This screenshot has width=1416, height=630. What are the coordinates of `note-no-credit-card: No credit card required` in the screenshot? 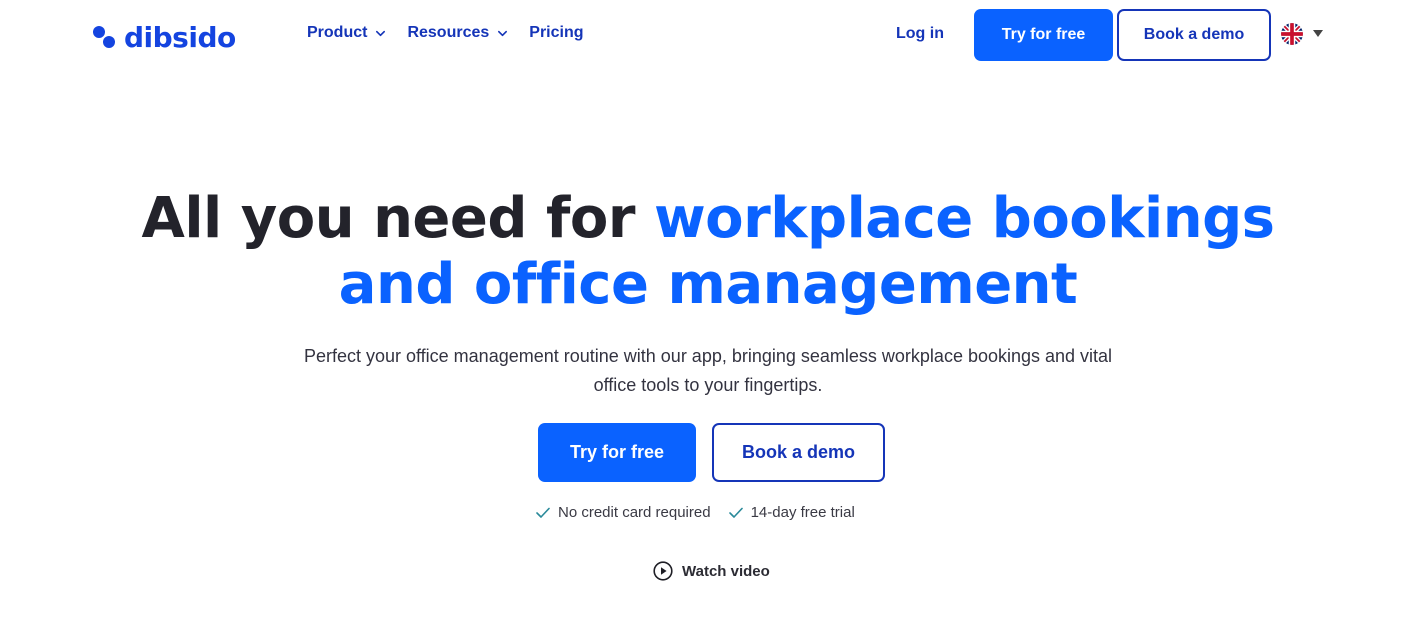 It's located at (623, 512).